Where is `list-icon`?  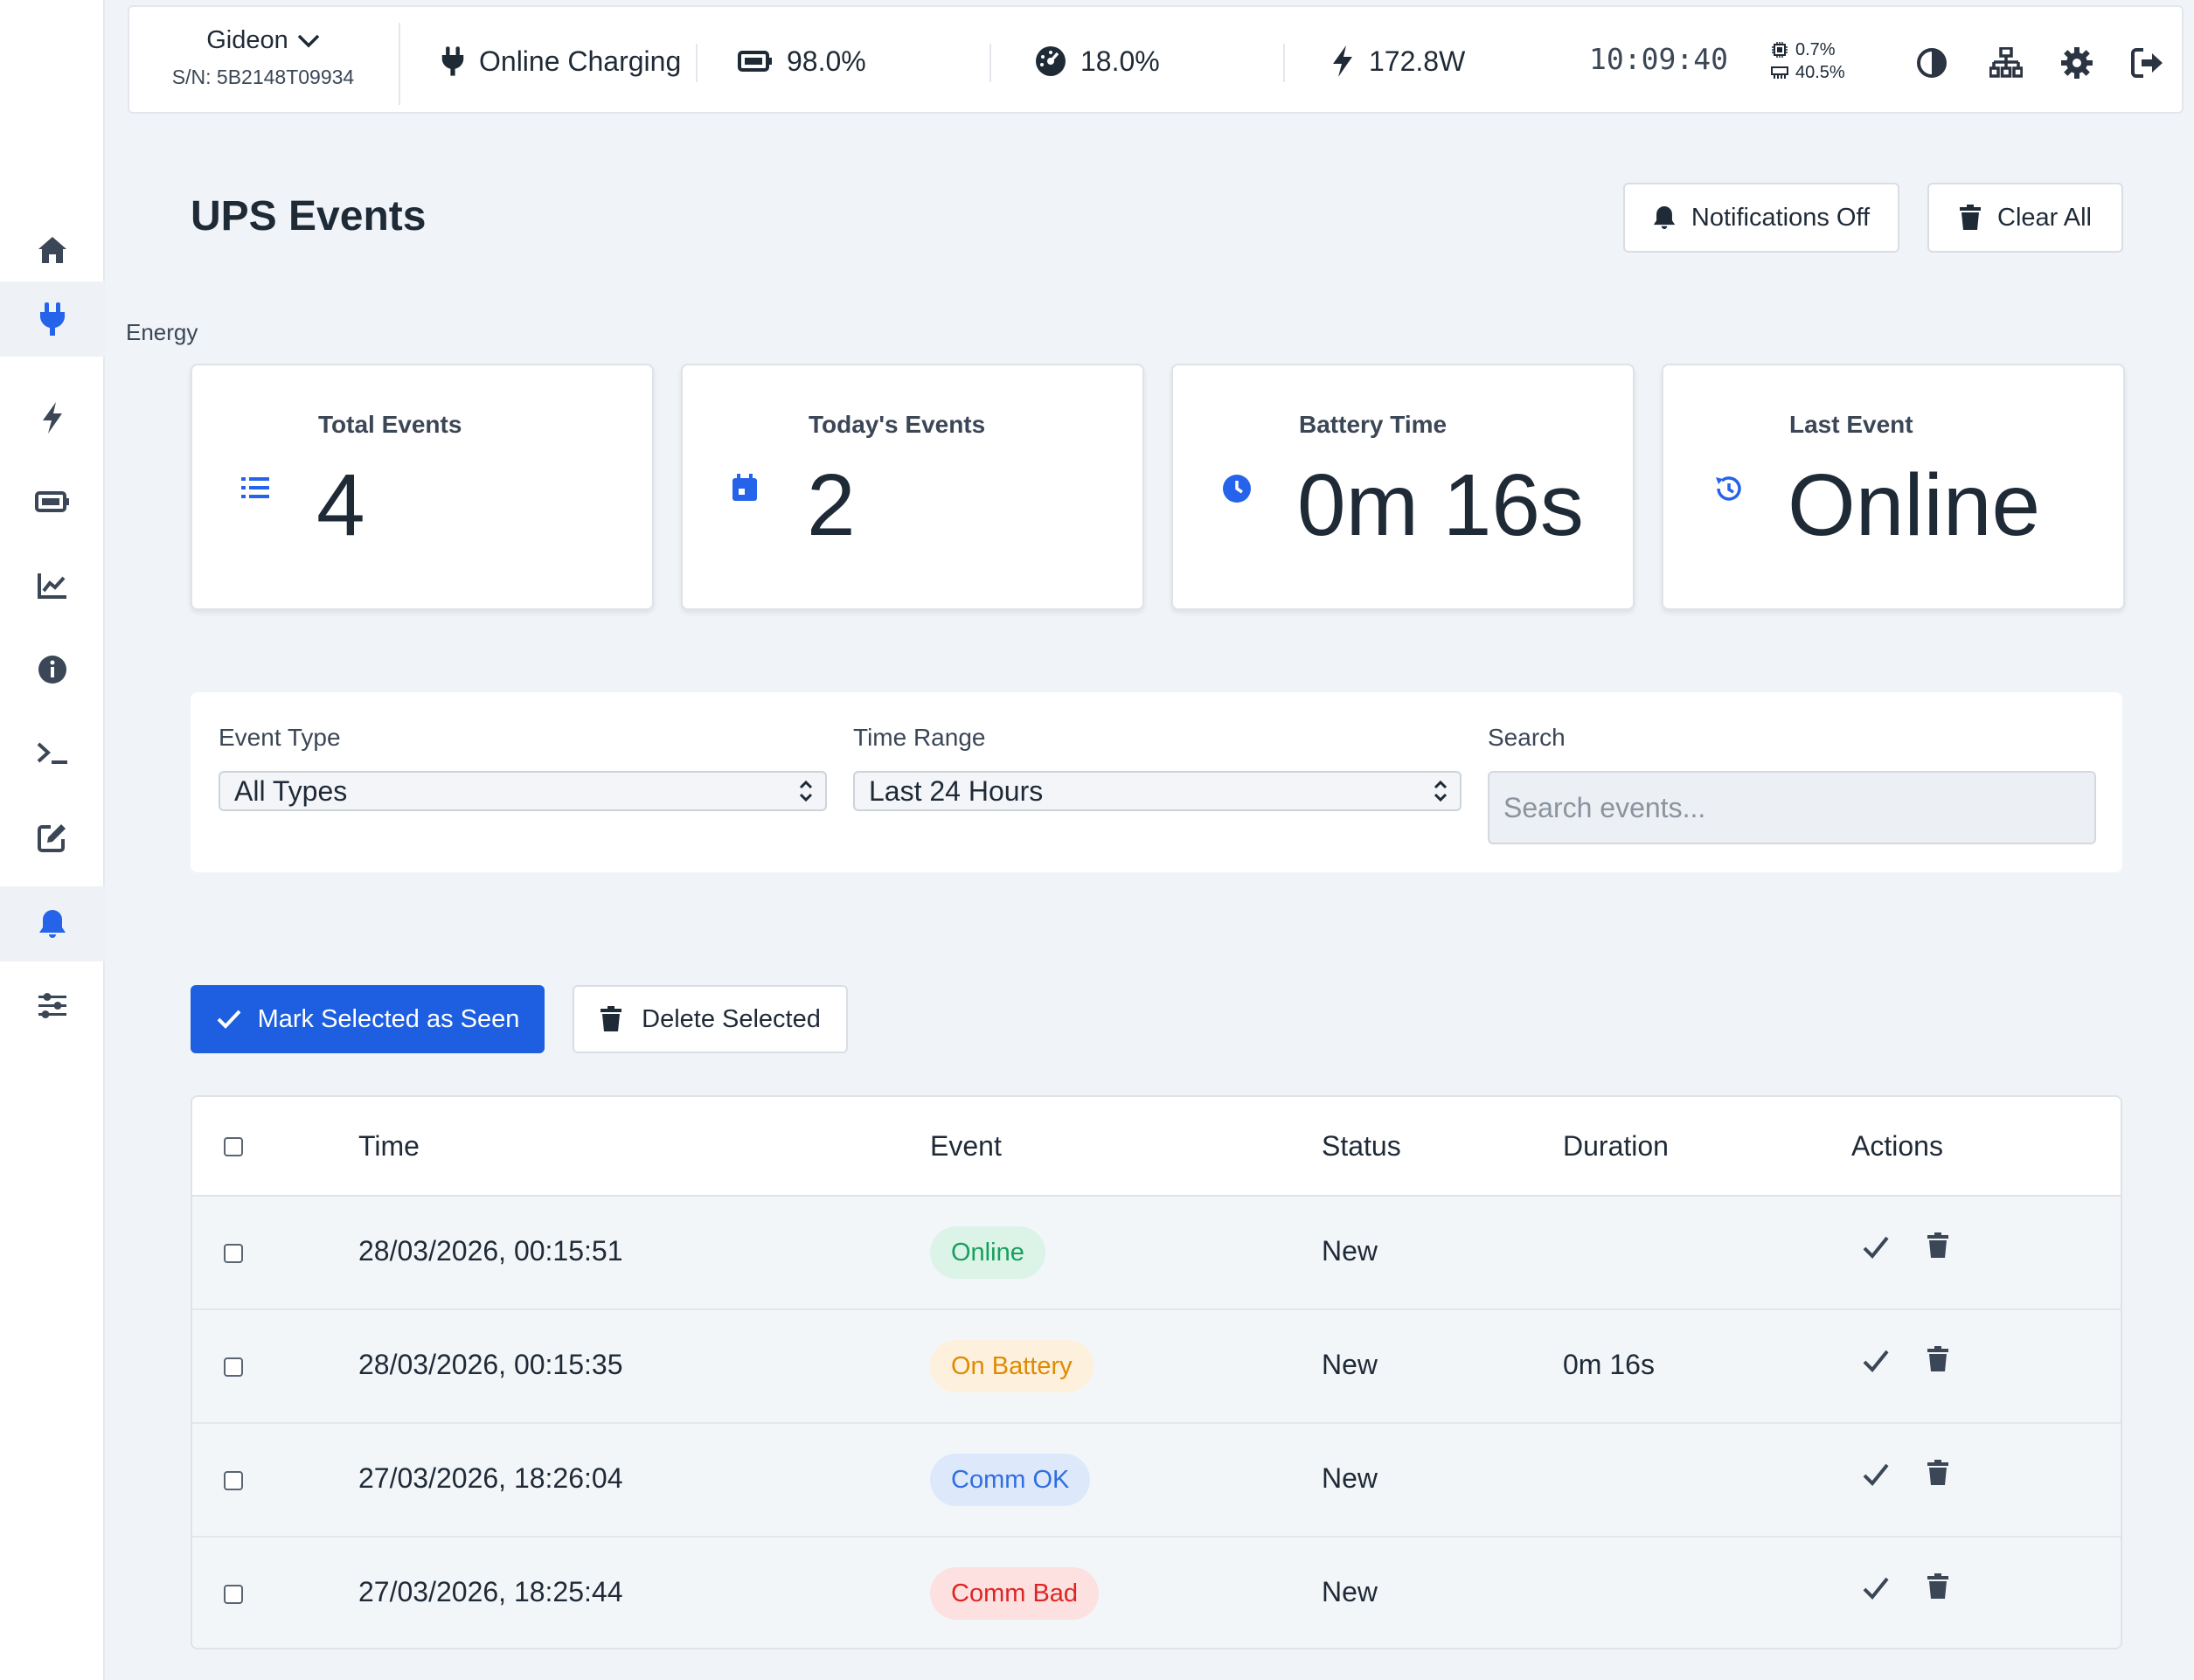
list-icon is located at coordinates (255, 488).